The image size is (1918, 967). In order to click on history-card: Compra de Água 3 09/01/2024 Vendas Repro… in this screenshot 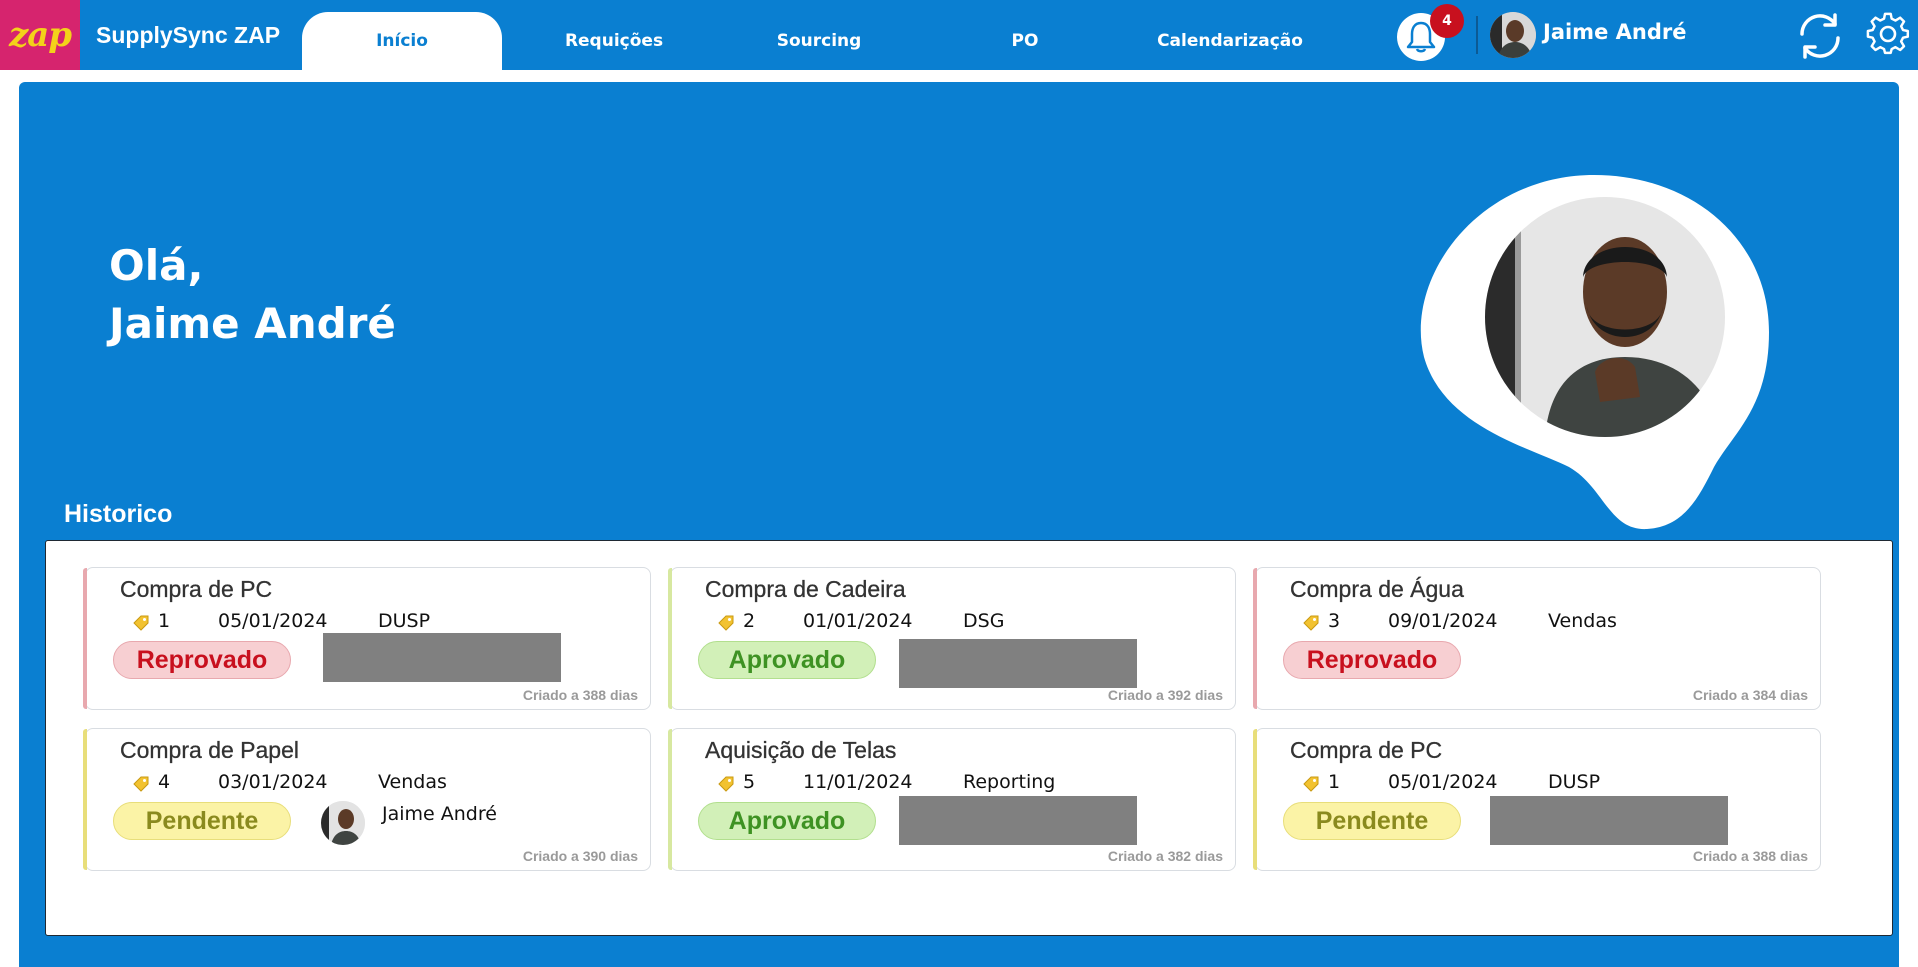, I will do `click(1537, 638)`.